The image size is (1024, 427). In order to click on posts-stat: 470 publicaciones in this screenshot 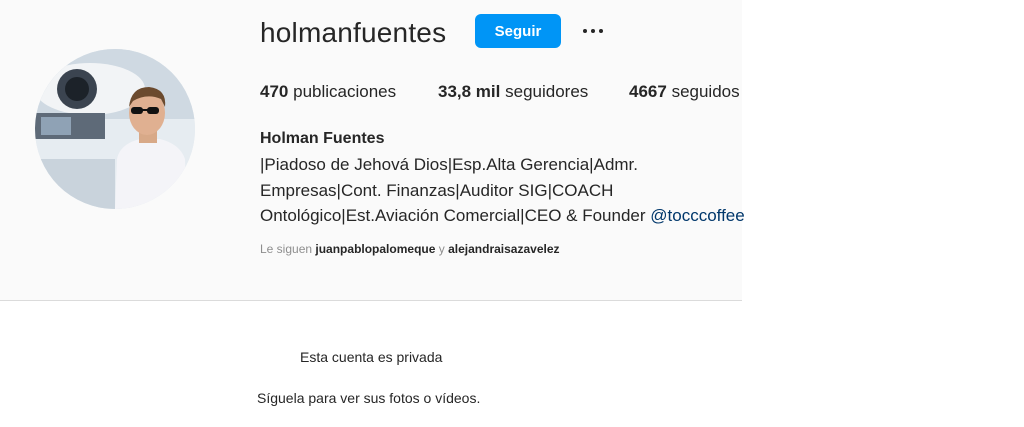, I will do `click(328, 92)`.